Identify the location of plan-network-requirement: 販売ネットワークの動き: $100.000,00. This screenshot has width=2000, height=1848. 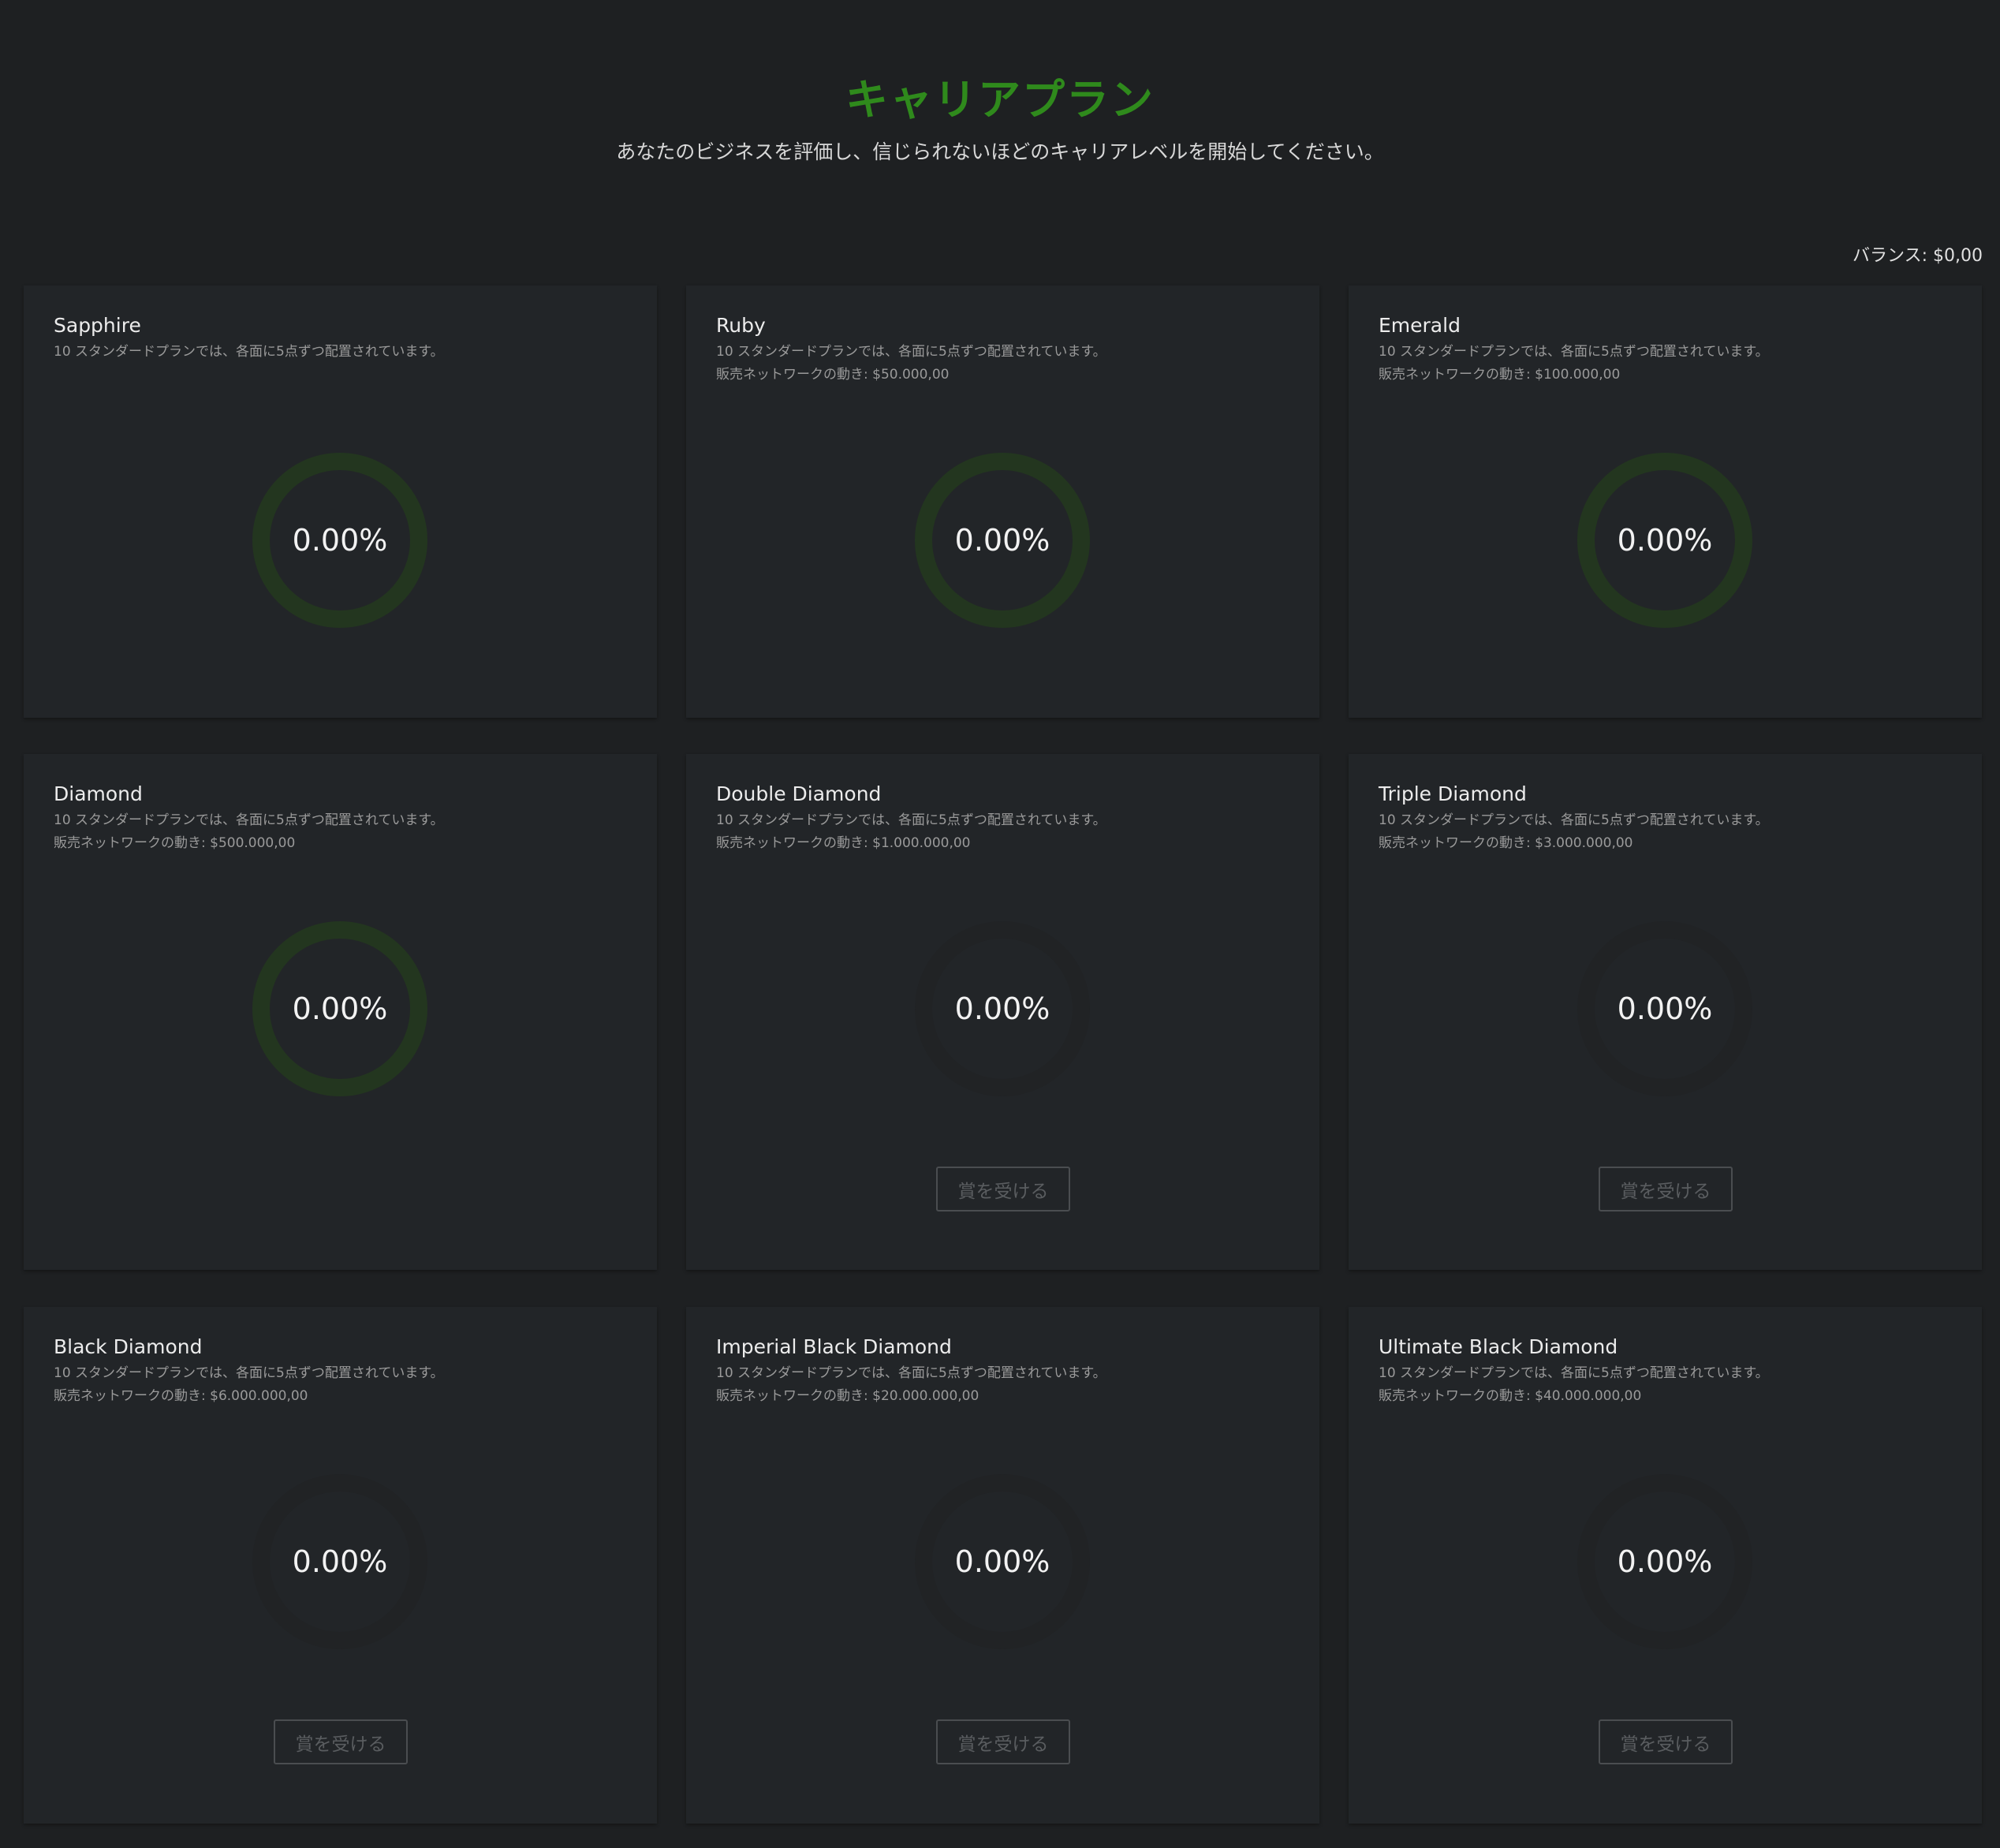
(1500, 375).